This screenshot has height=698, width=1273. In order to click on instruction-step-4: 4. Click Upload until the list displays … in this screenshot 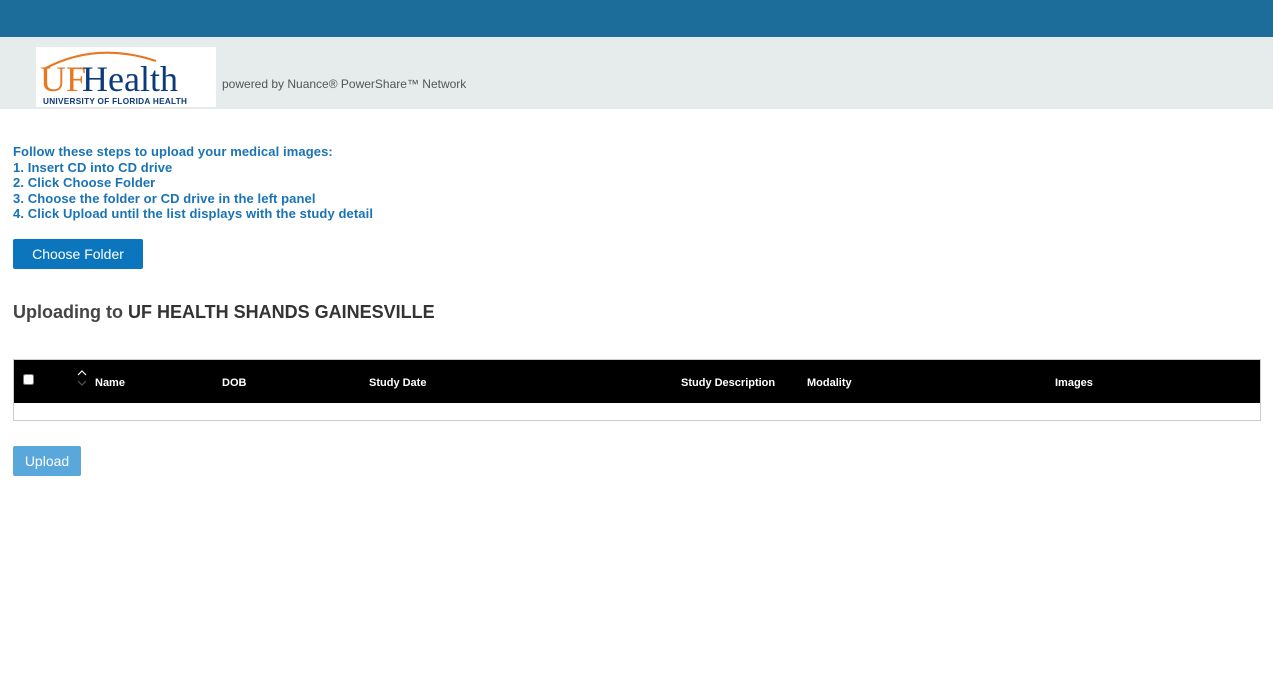, I will do `click(193, 213)`.